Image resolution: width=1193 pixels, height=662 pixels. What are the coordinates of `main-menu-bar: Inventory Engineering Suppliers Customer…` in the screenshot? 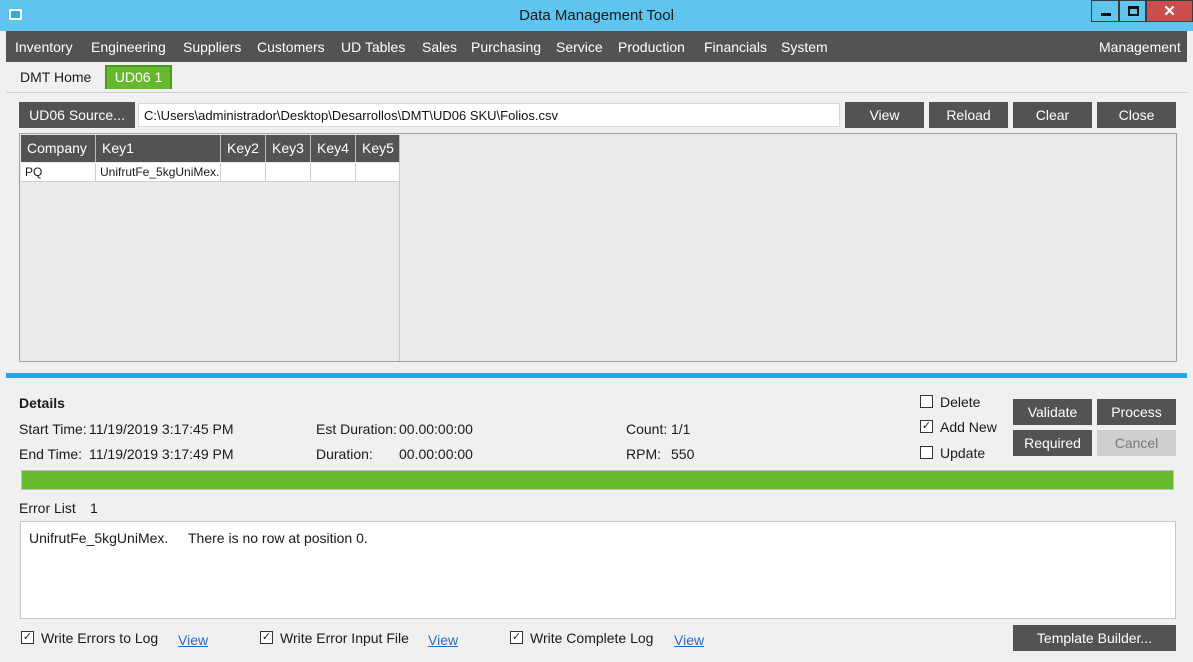 It's located at (596, 46).